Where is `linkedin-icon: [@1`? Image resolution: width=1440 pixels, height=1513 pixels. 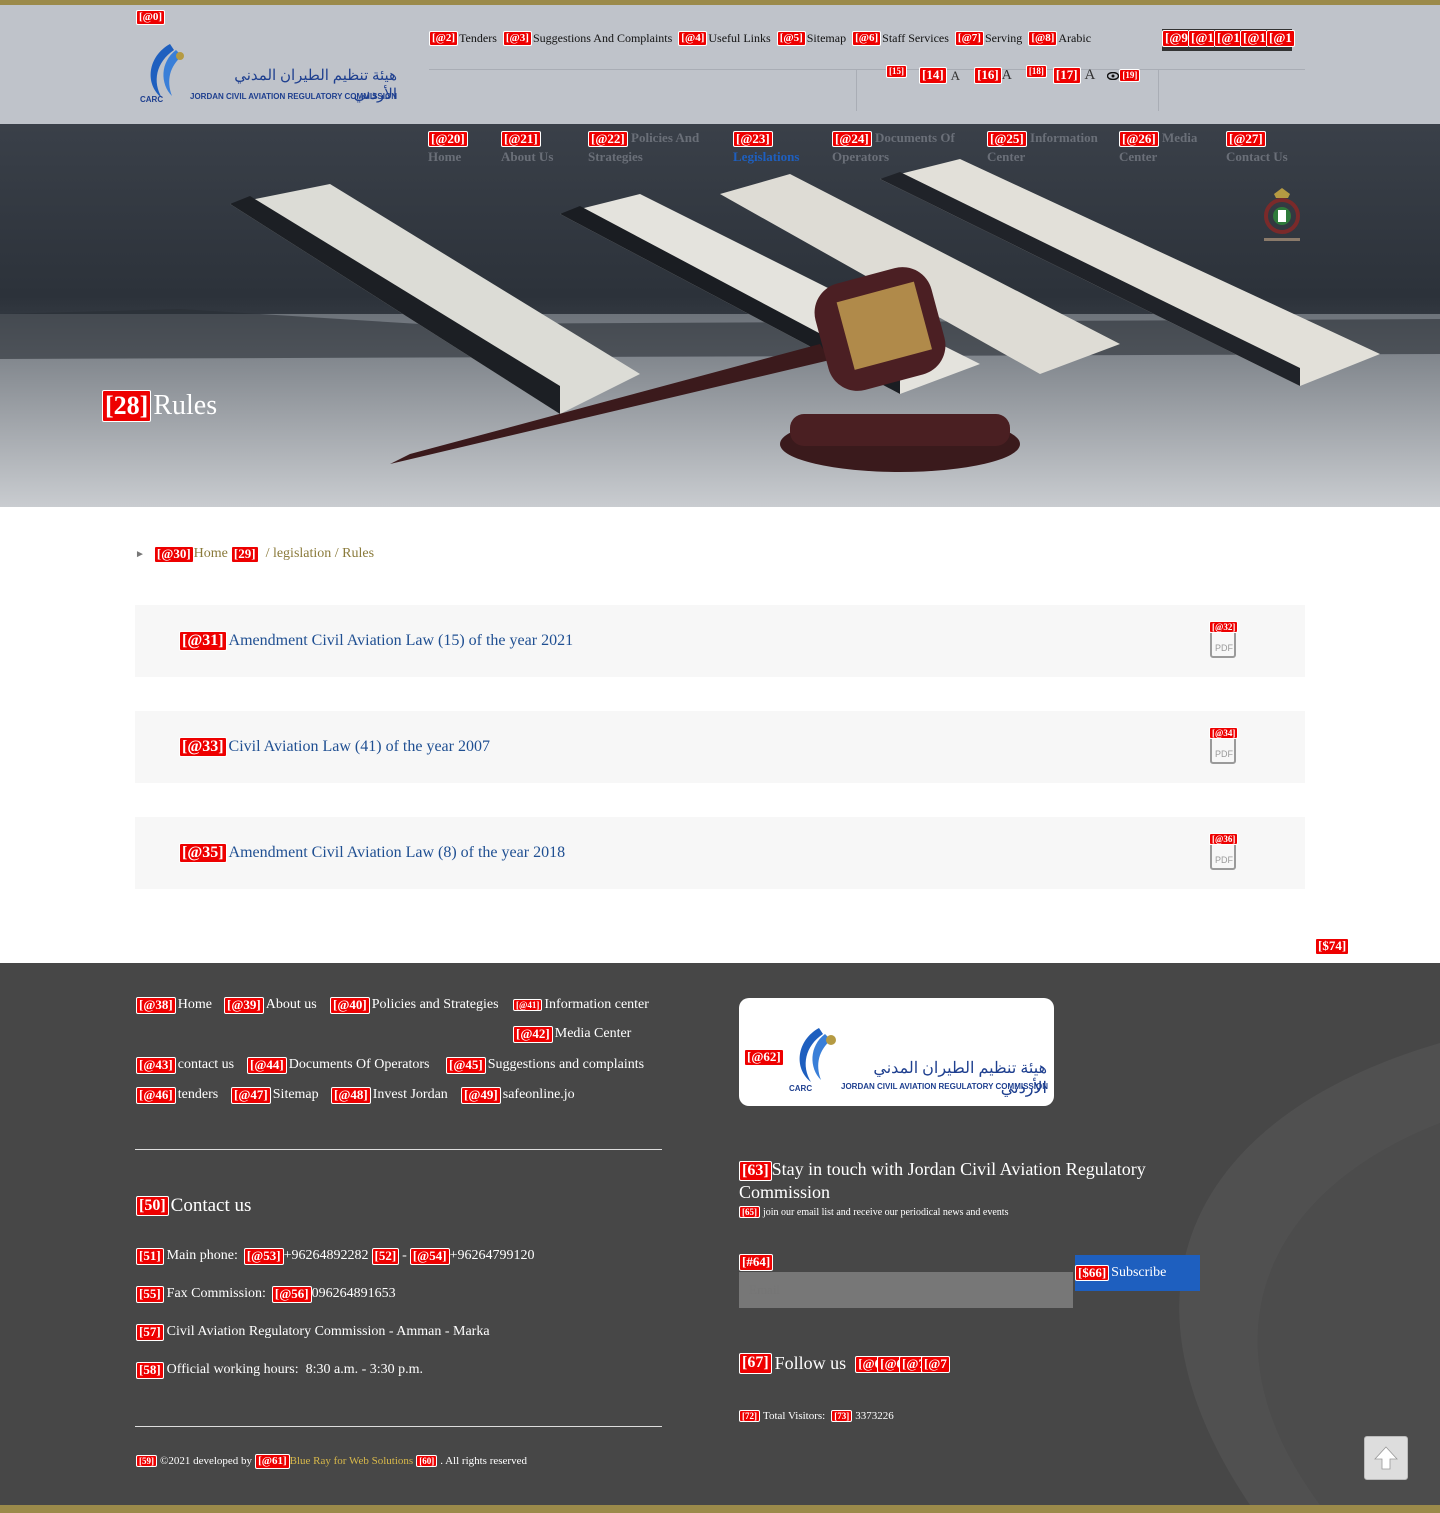
linkedin-icon: [@1 is located at coordinates (1280, 40).